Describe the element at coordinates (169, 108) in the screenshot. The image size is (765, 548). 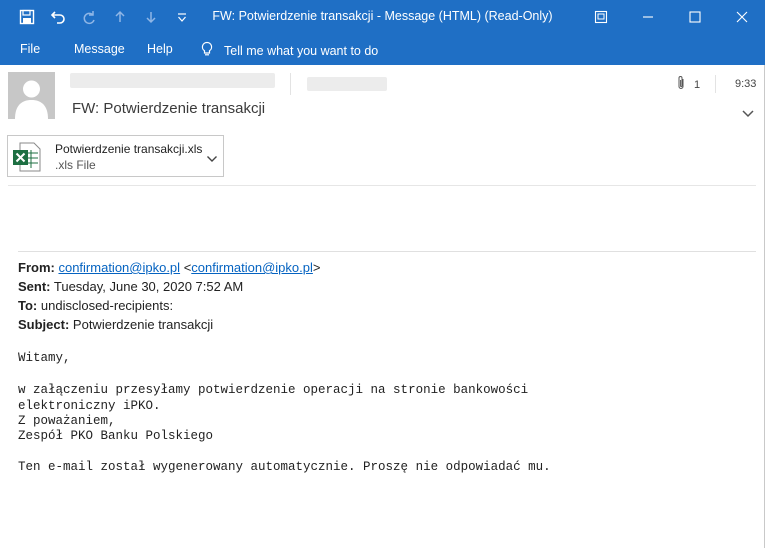
I see `message-subject: FW: Potwierdzenie transakcji` at that location.